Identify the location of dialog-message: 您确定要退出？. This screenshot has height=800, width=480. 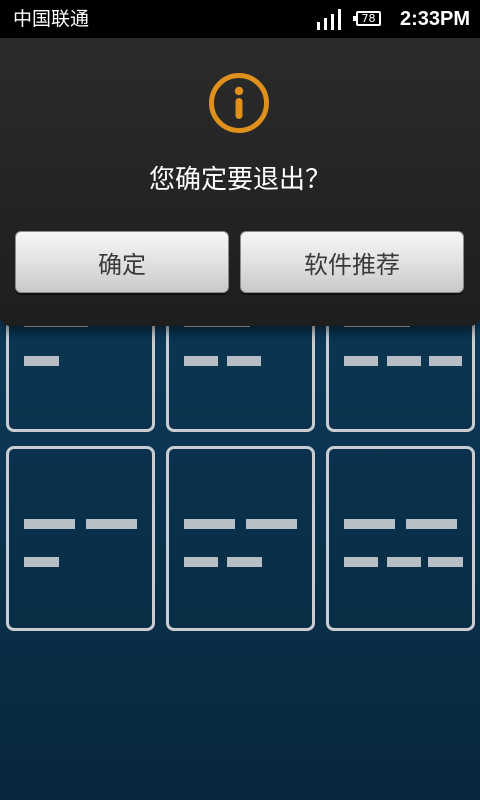
(239, 180).